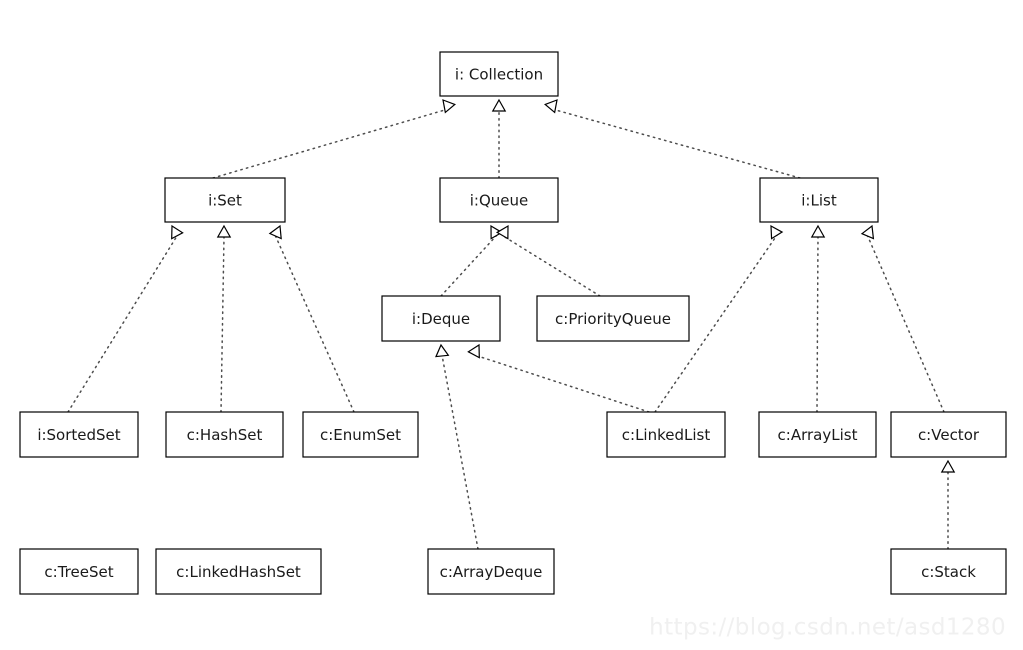  I want to click on node-arraydeque: c:ArrayDeque, so click(491, 571).